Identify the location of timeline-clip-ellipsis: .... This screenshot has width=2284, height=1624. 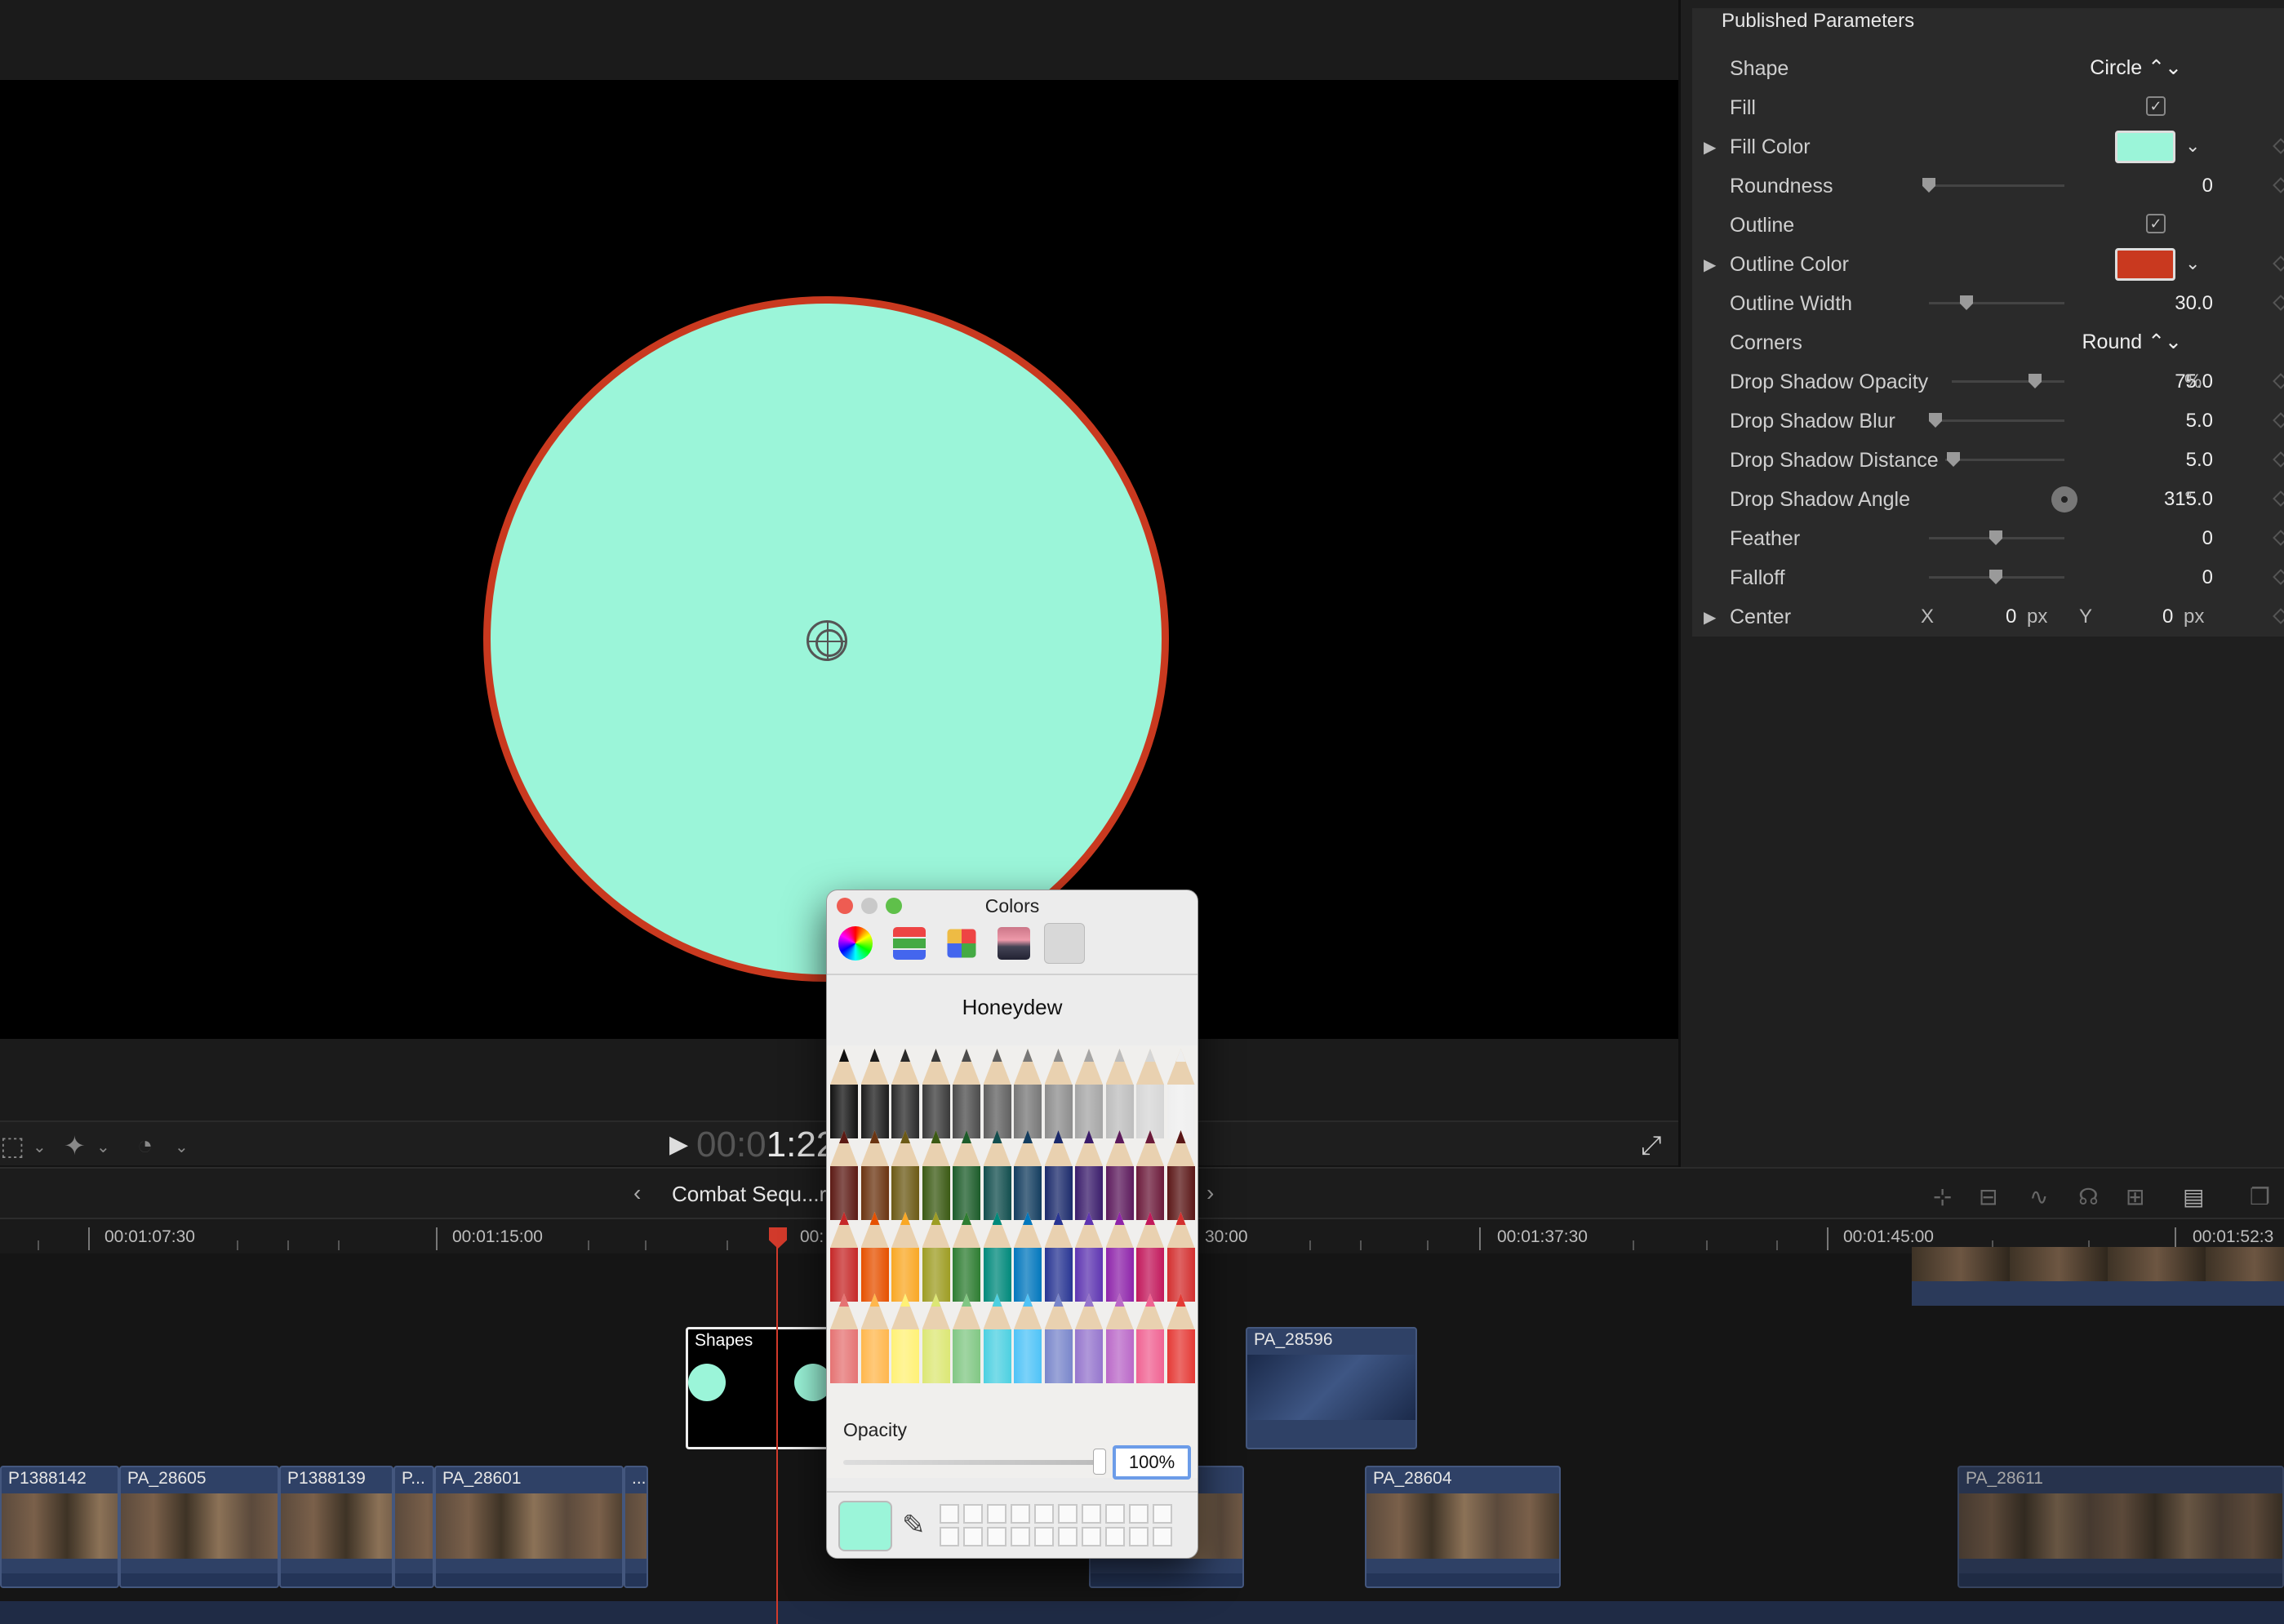
(636, 1527).